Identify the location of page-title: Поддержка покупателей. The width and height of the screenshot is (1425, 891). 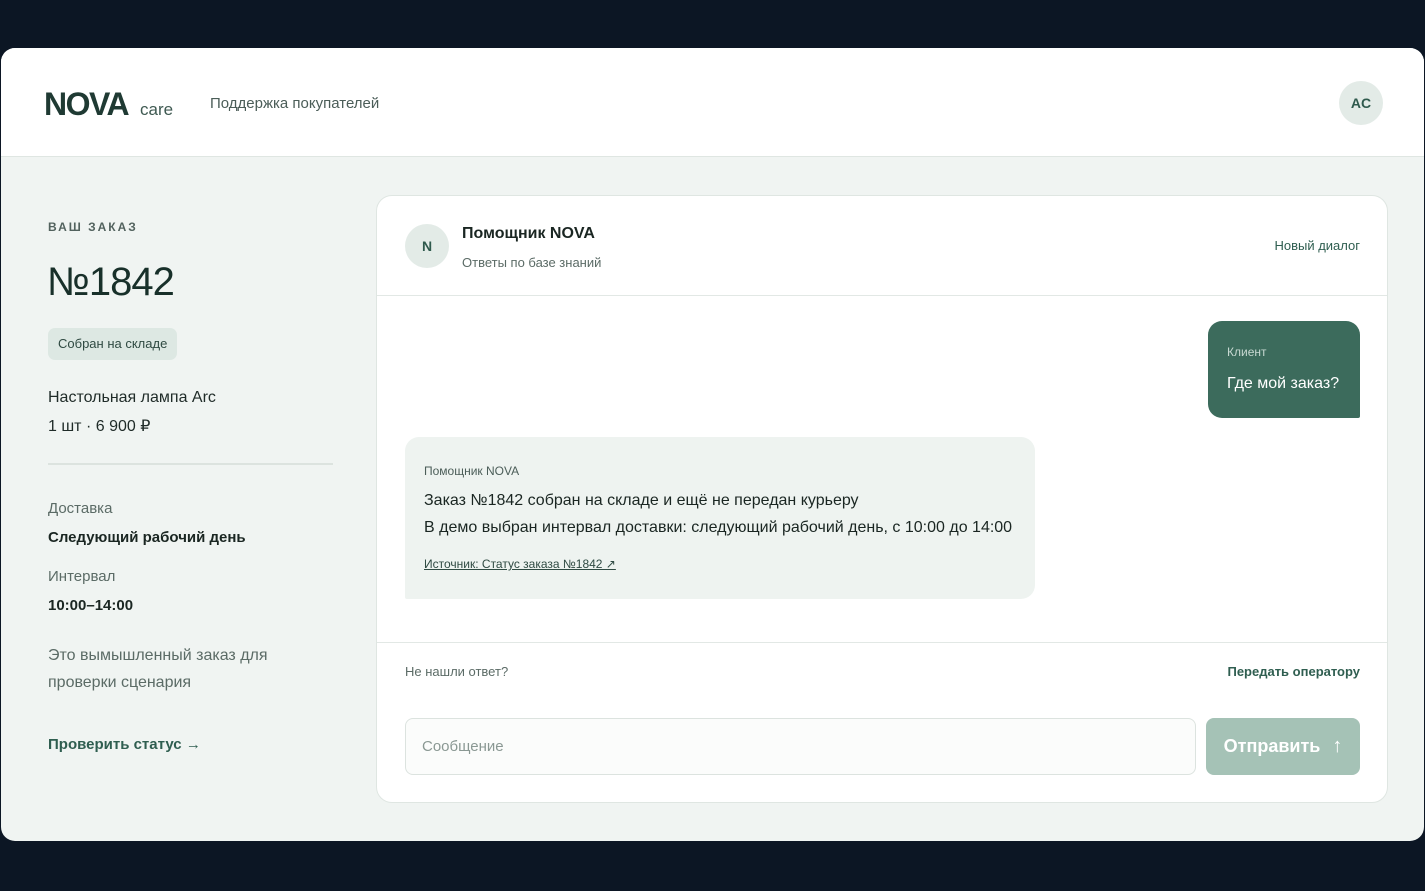
(295, 103).